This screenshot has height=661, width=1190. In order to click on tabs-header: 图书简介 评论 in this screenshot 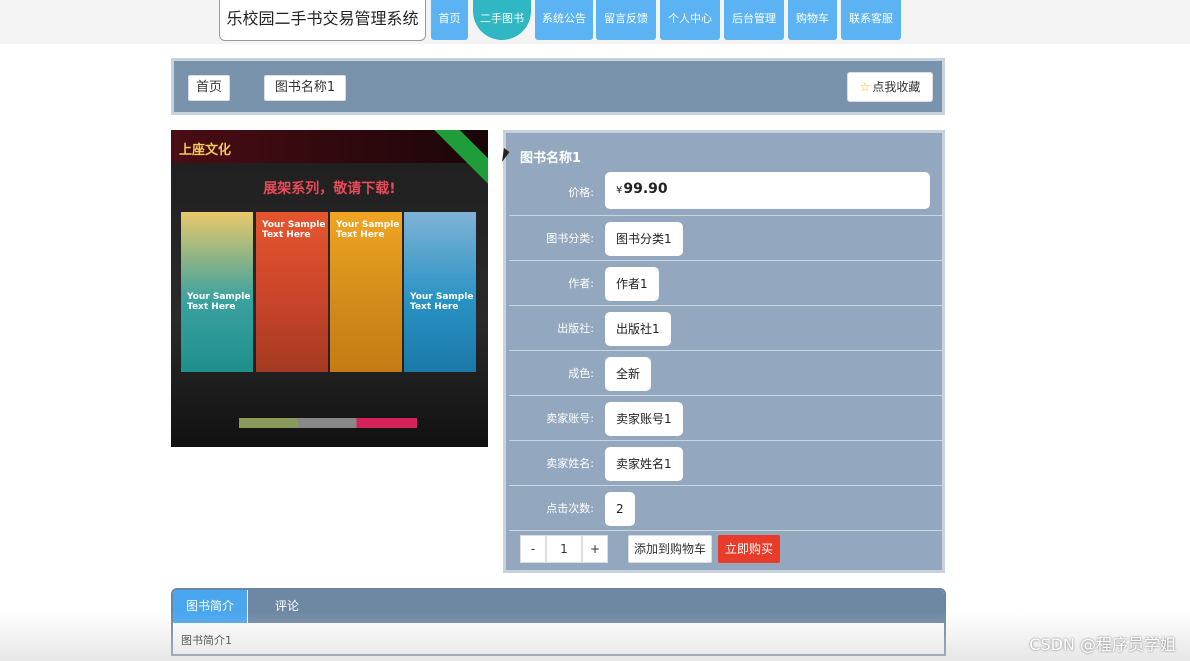, I will do `click(558, 606)`.